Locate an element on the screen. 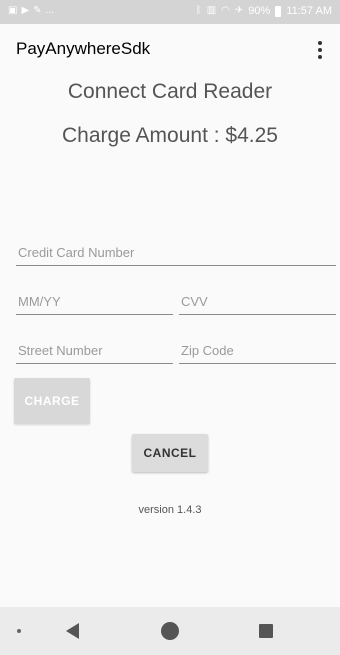 This screenshot has width=340, height=655. cvv-field is located at coordinates (257, 299).